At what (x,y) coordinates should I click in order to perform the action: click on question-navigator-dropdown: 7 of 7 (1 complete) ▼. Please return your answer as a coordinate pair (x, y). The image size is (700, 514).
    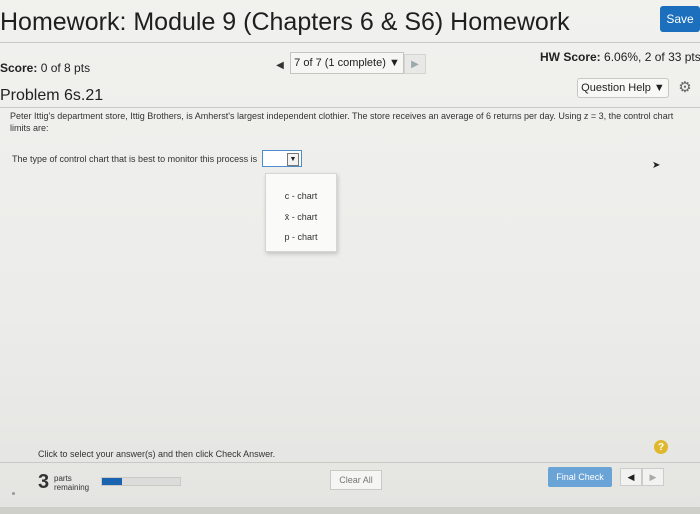
    Looking at the image, I should click on (347, 63).